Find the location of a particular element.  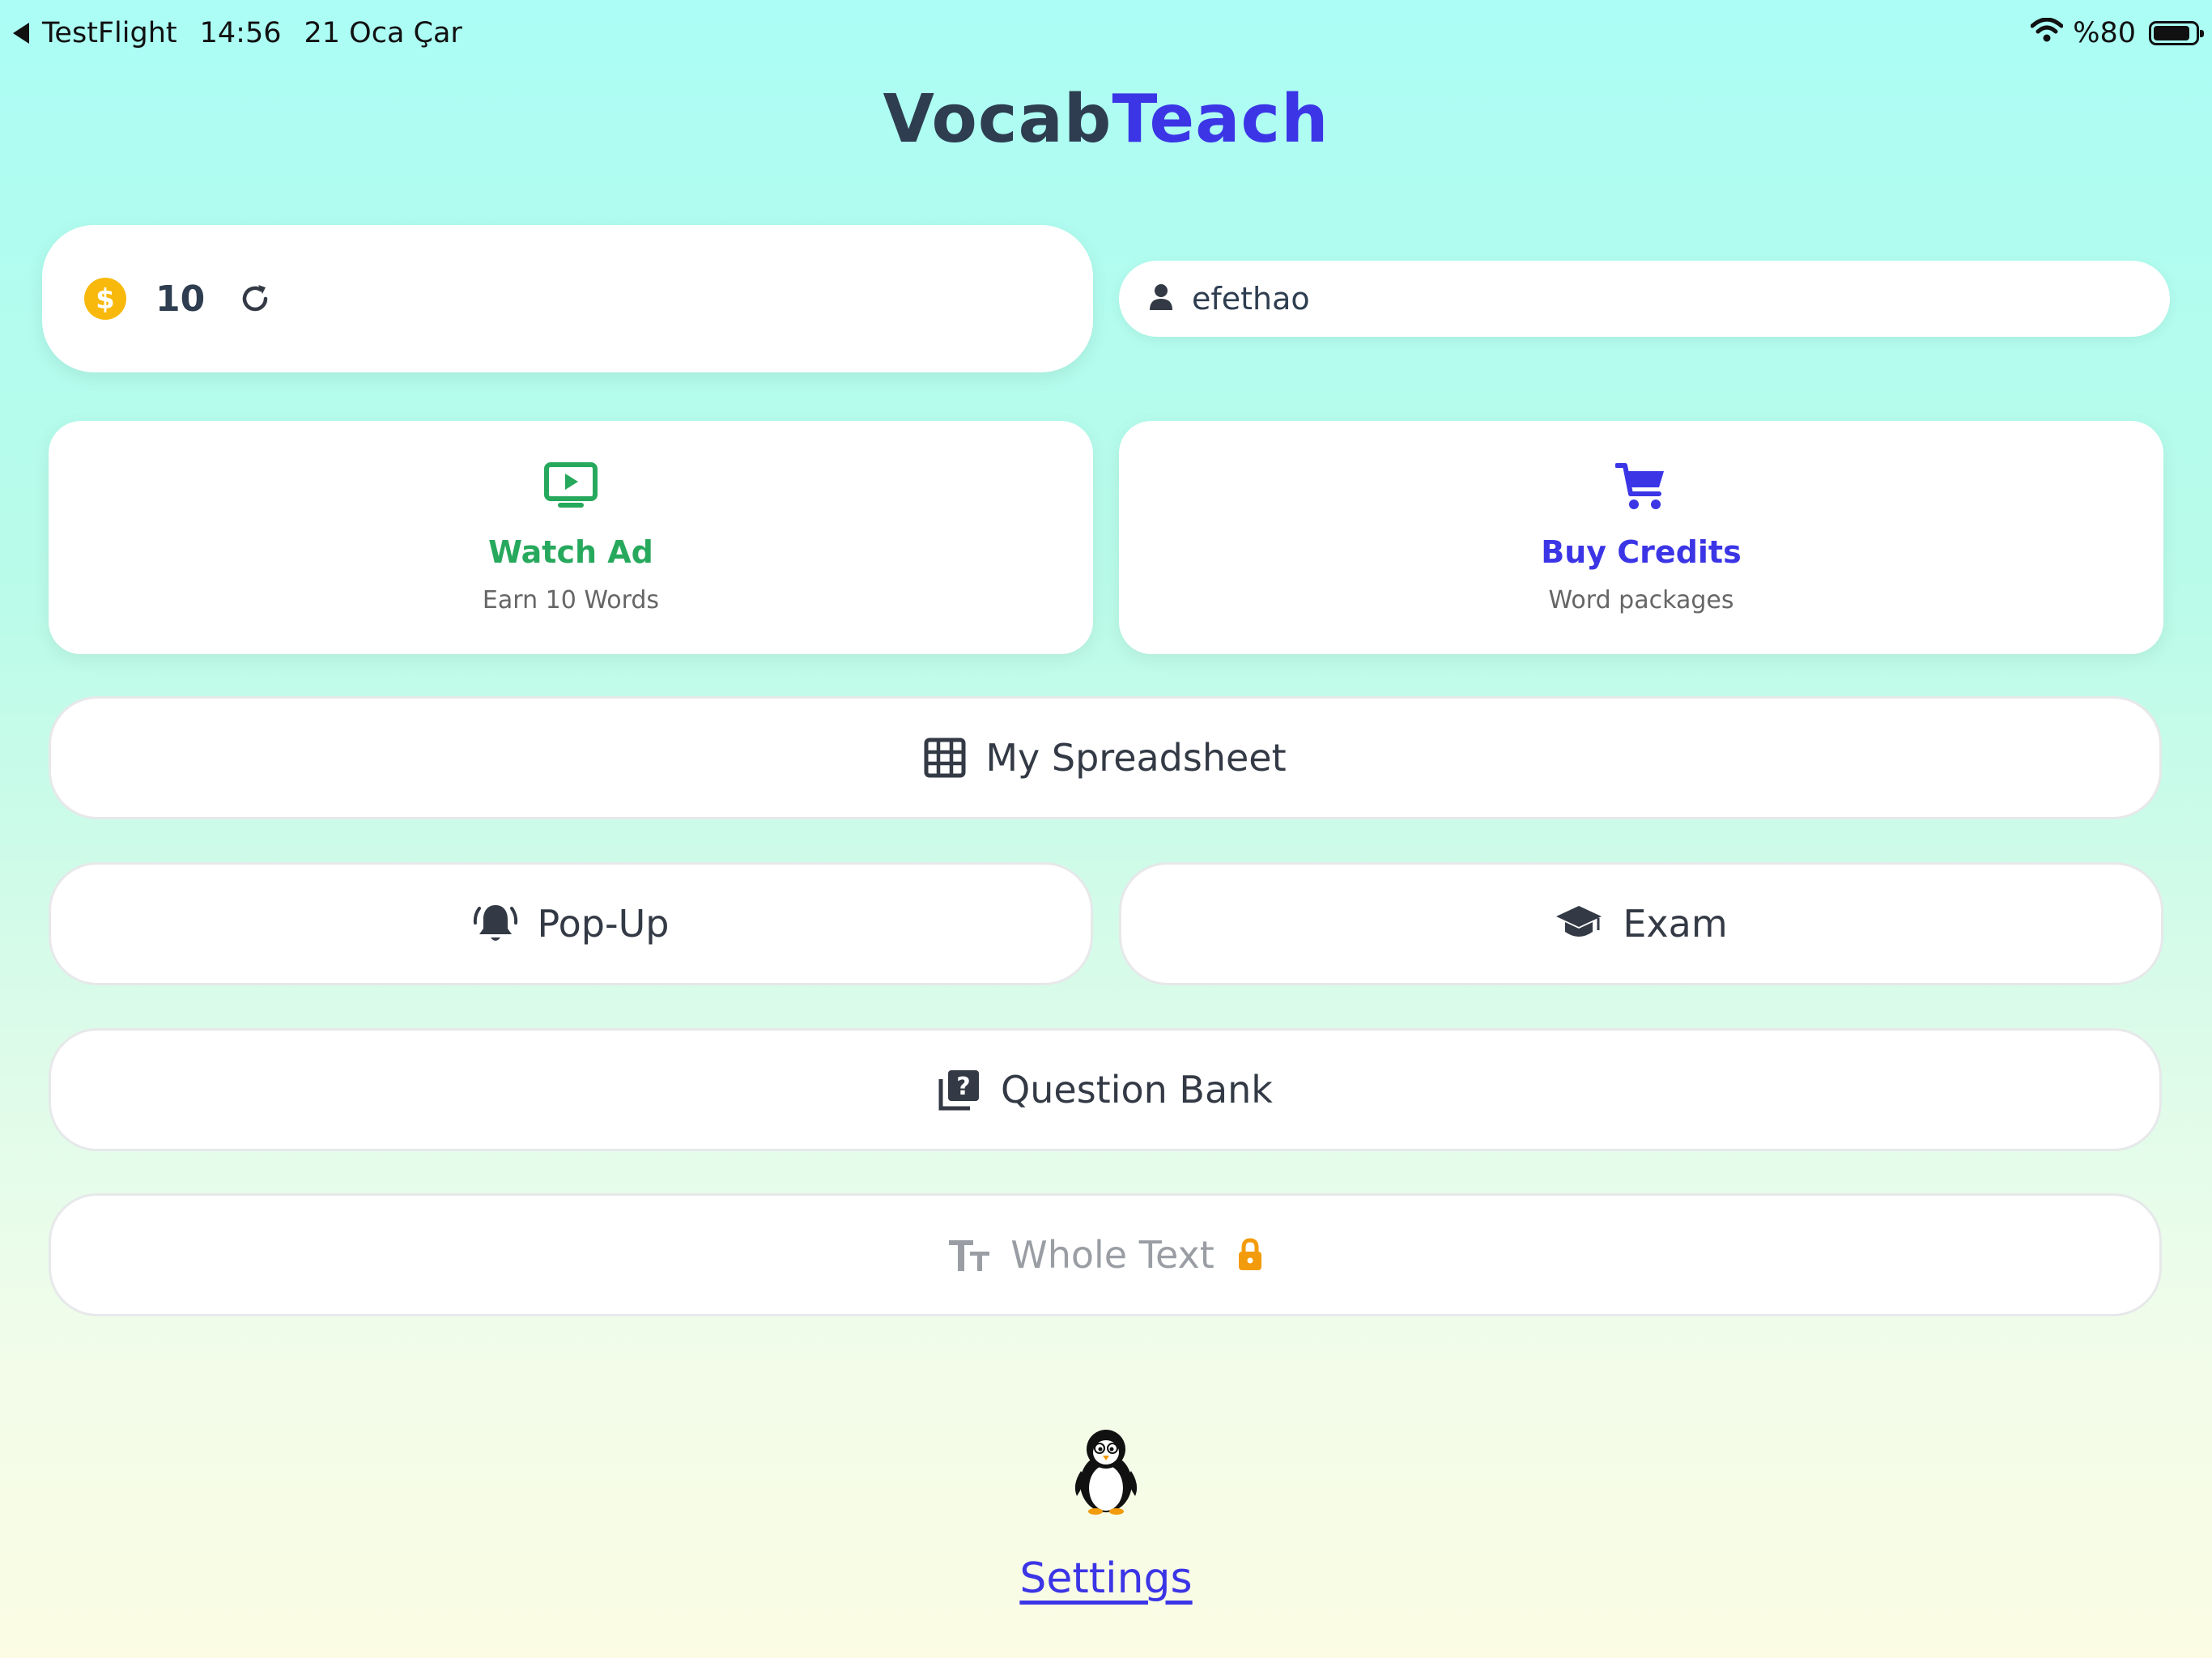

bell-ringing-icon is located at coordinates (496, 924).